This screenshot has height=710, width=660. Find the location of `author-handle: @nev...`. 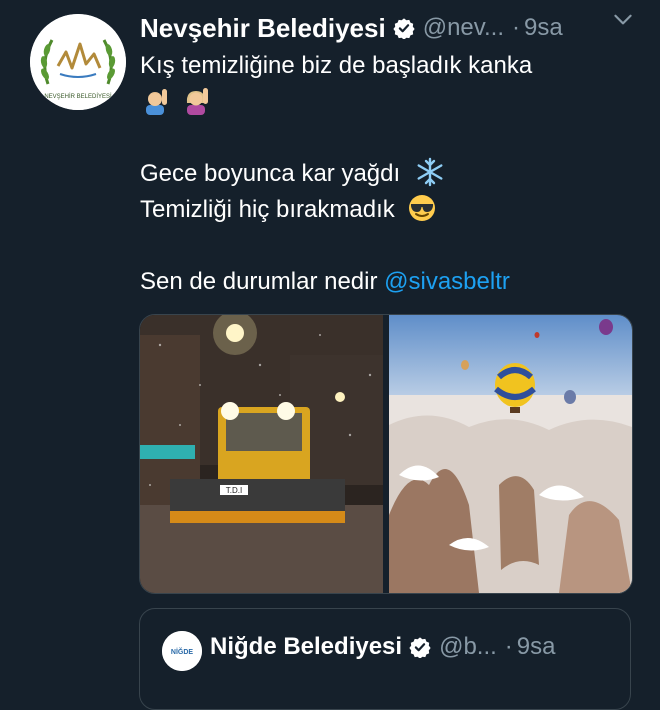

author-handle: @nev... is located at coordinates (463, 28).